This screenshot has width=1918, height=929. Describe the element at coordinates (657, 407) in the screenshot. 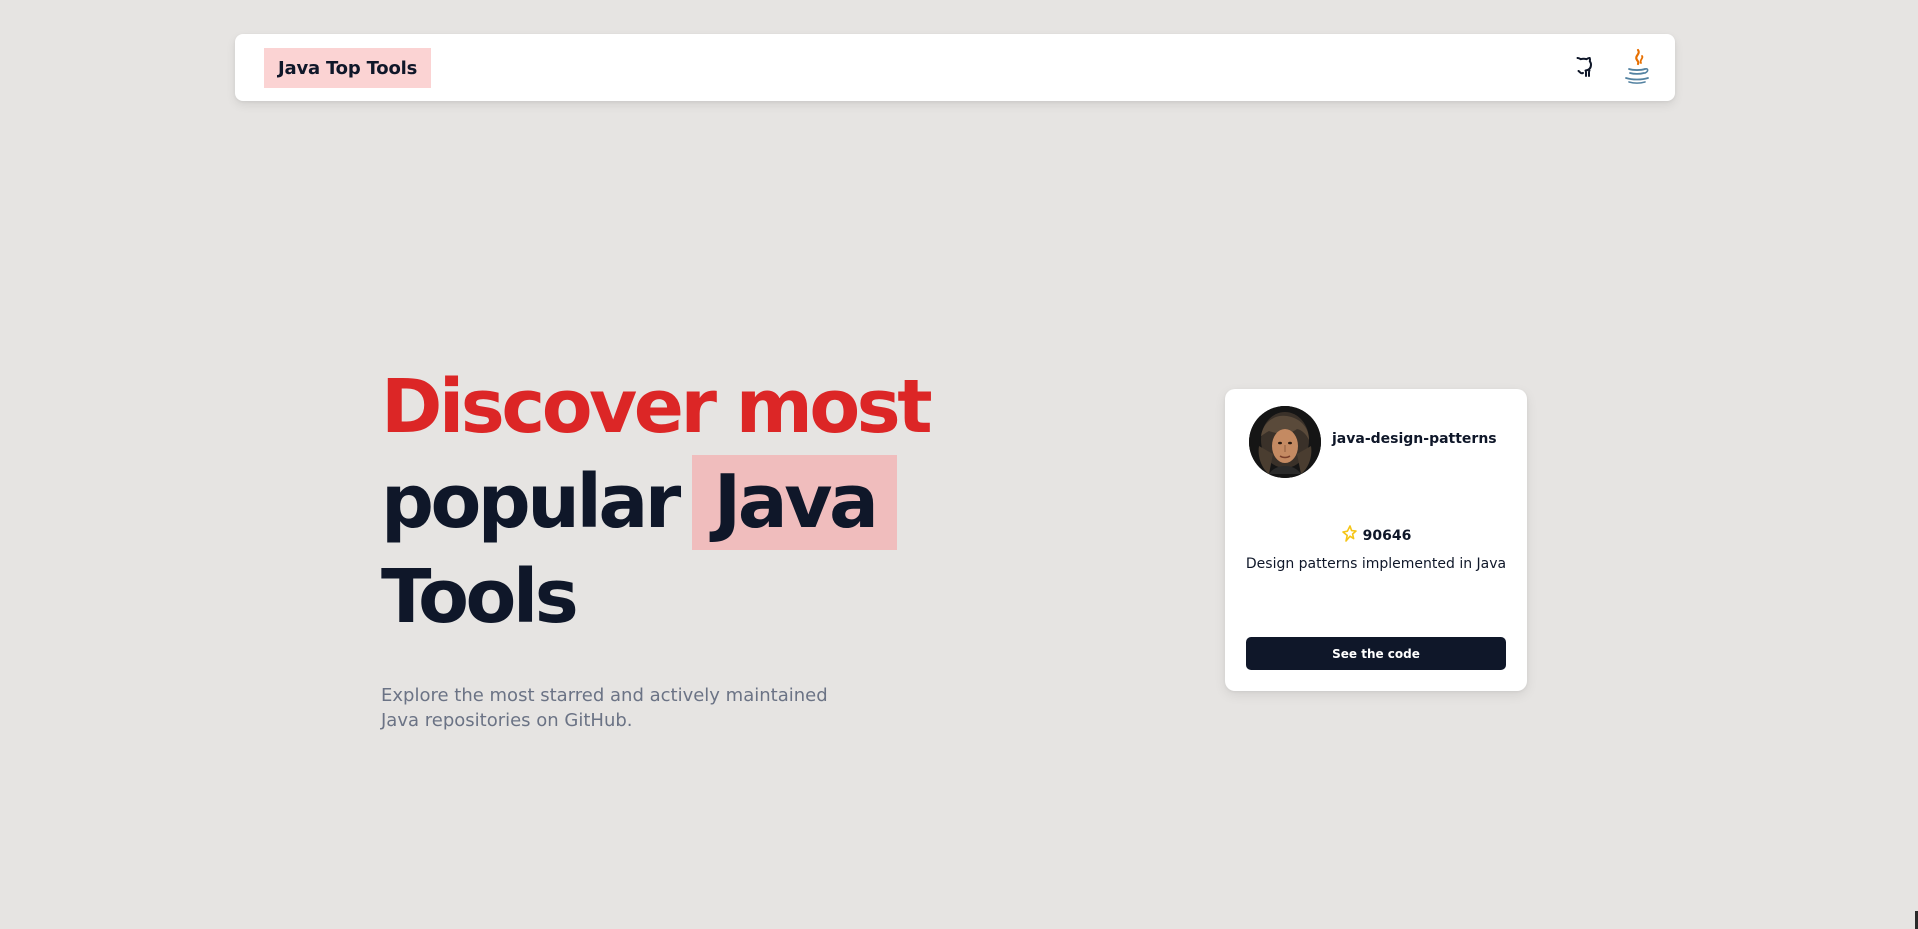

I see `hero-title-line-1: Discover most` at that location.